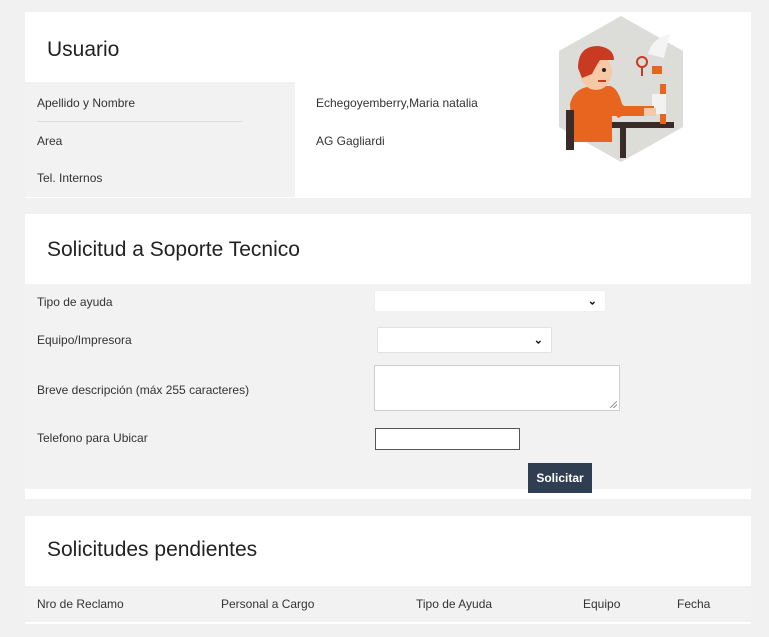 The height and width of the screenshot is (637, 769). What do you see at coordinates (152, 549) in the screenshot?
I see `pendientes-title: Solicitudes pendientes` at bounding box center [152, 549].